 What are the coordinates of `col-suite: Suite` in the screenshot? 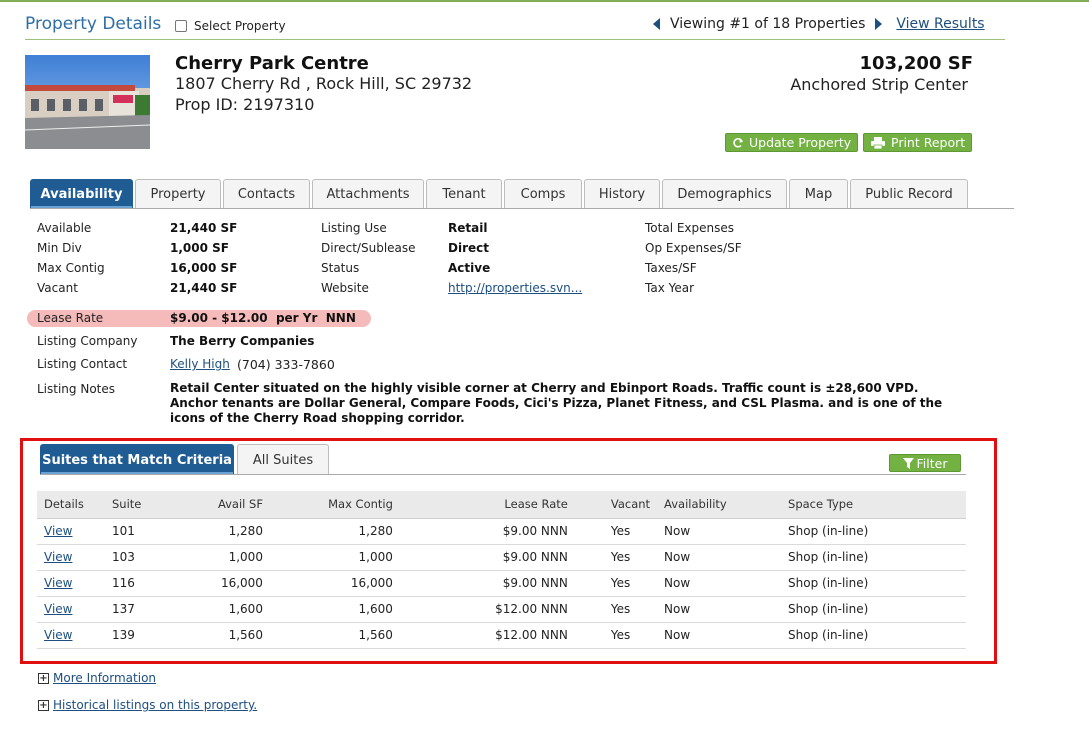 It's located at (143, 505).